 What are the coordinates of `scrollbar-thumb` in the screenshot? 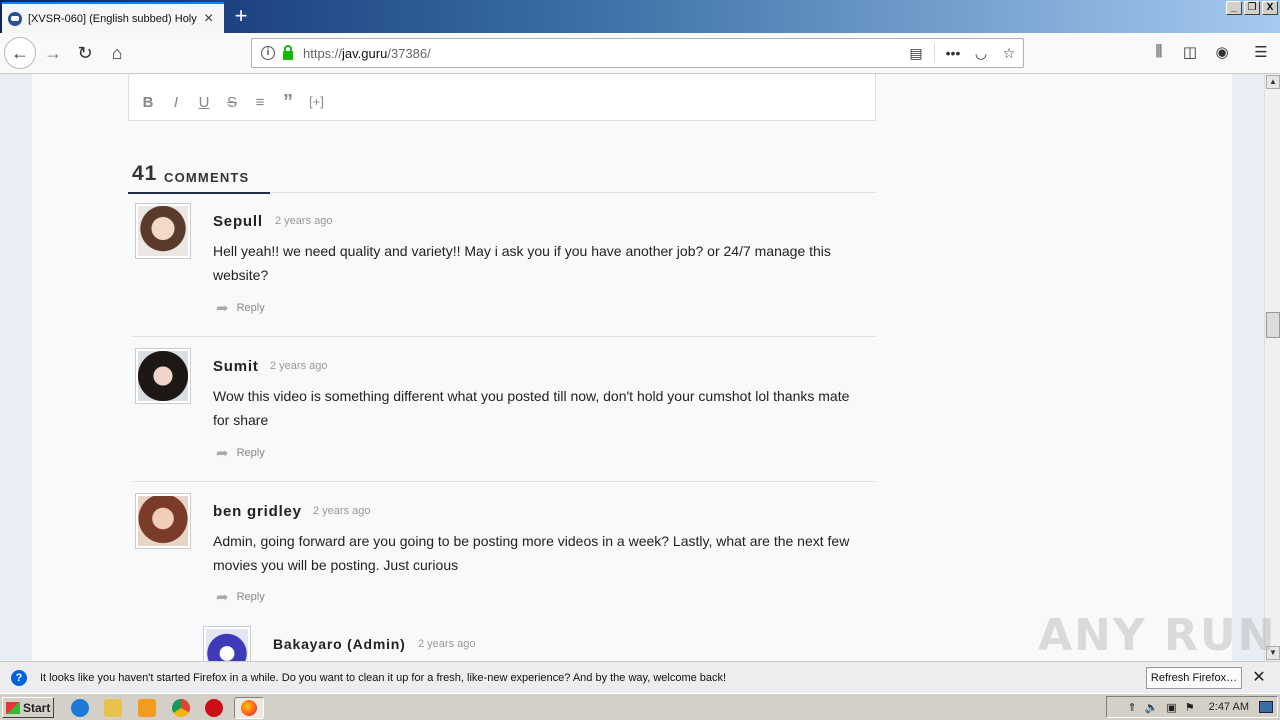 It's located at (1273, 325).